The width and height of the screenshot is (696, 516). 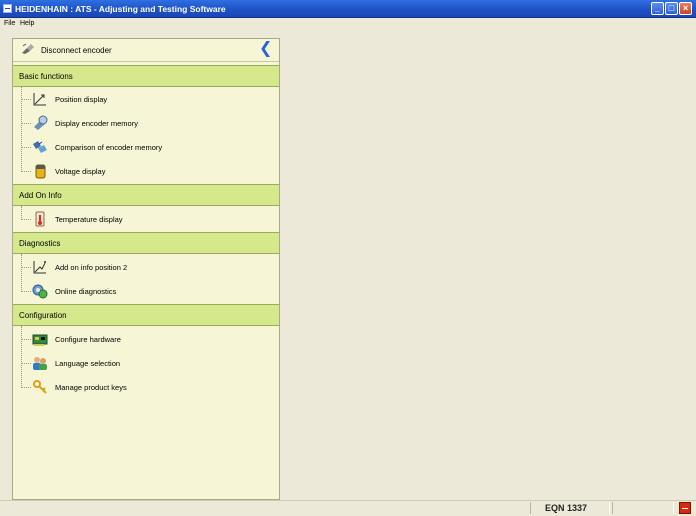 I want to click on plug-icon, so click(x=28, y=48).